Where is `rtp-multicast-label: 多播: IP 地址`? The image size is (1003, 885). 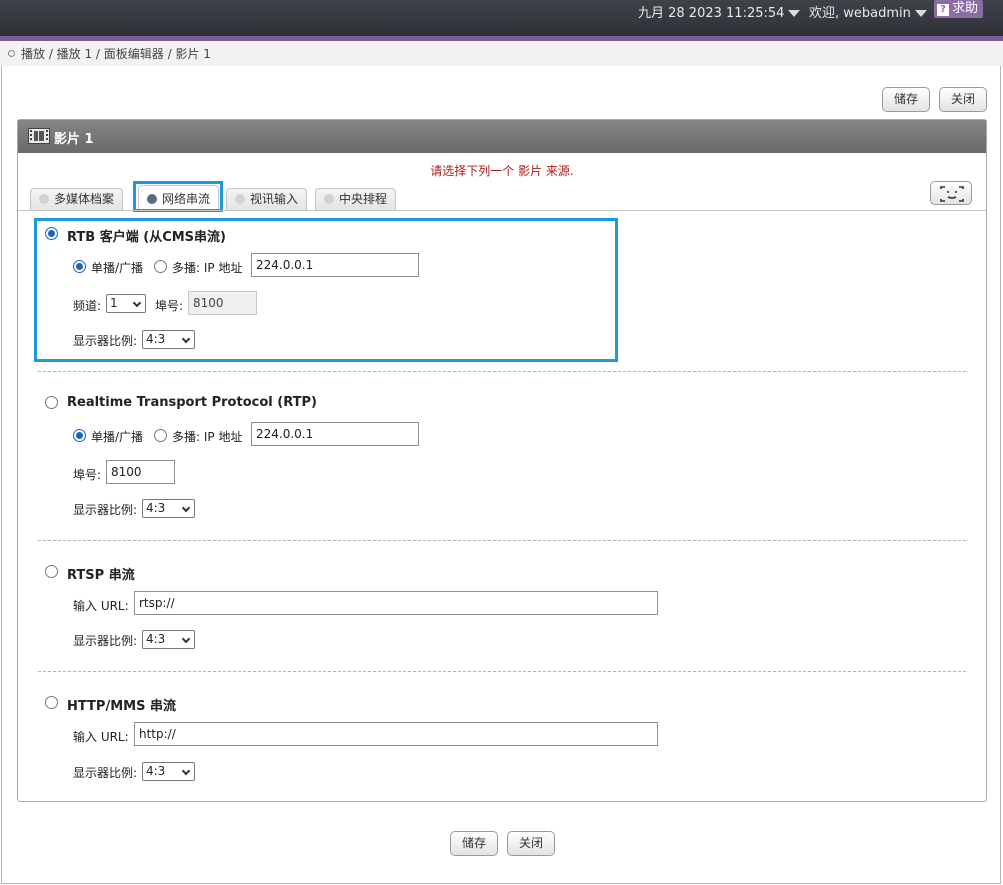 rtp-multicast-label: 多播: IP 地址 is located at coordinates (207, 437).